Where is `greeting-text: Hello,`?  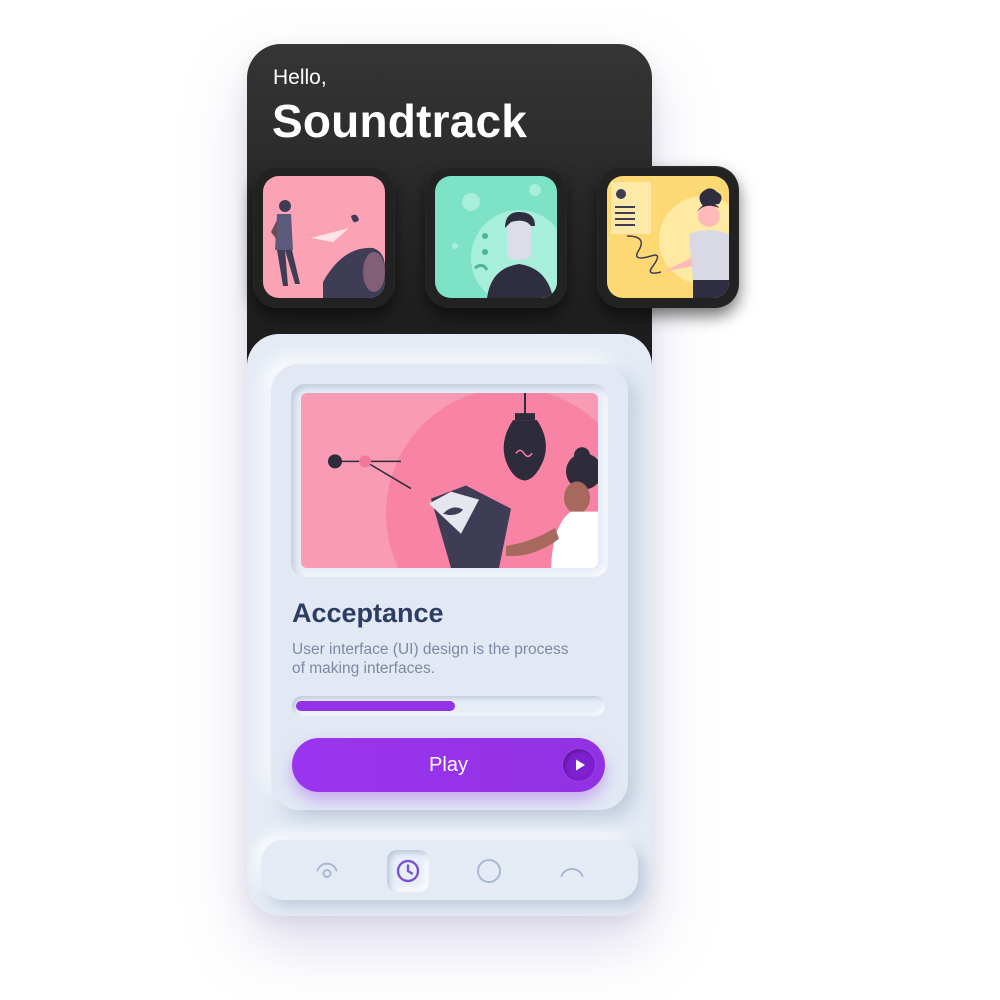
greeting-text: Hello, is located at coordinates (300, 77).